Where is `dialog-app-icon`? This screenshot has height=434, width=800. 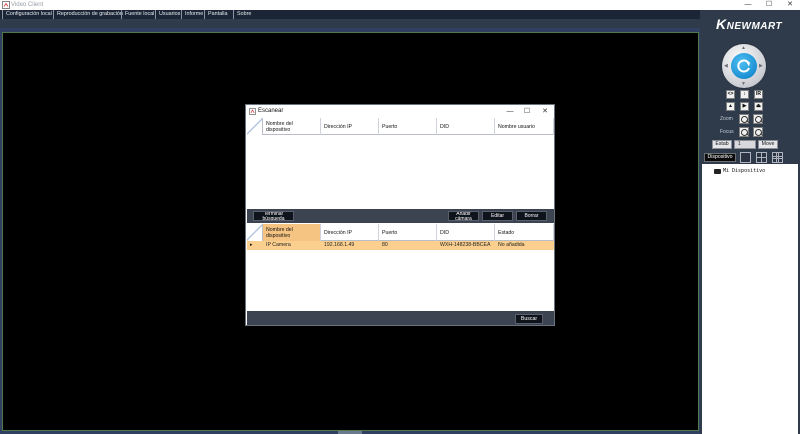
dialog-app-icon is located at coordinates (252, 111).